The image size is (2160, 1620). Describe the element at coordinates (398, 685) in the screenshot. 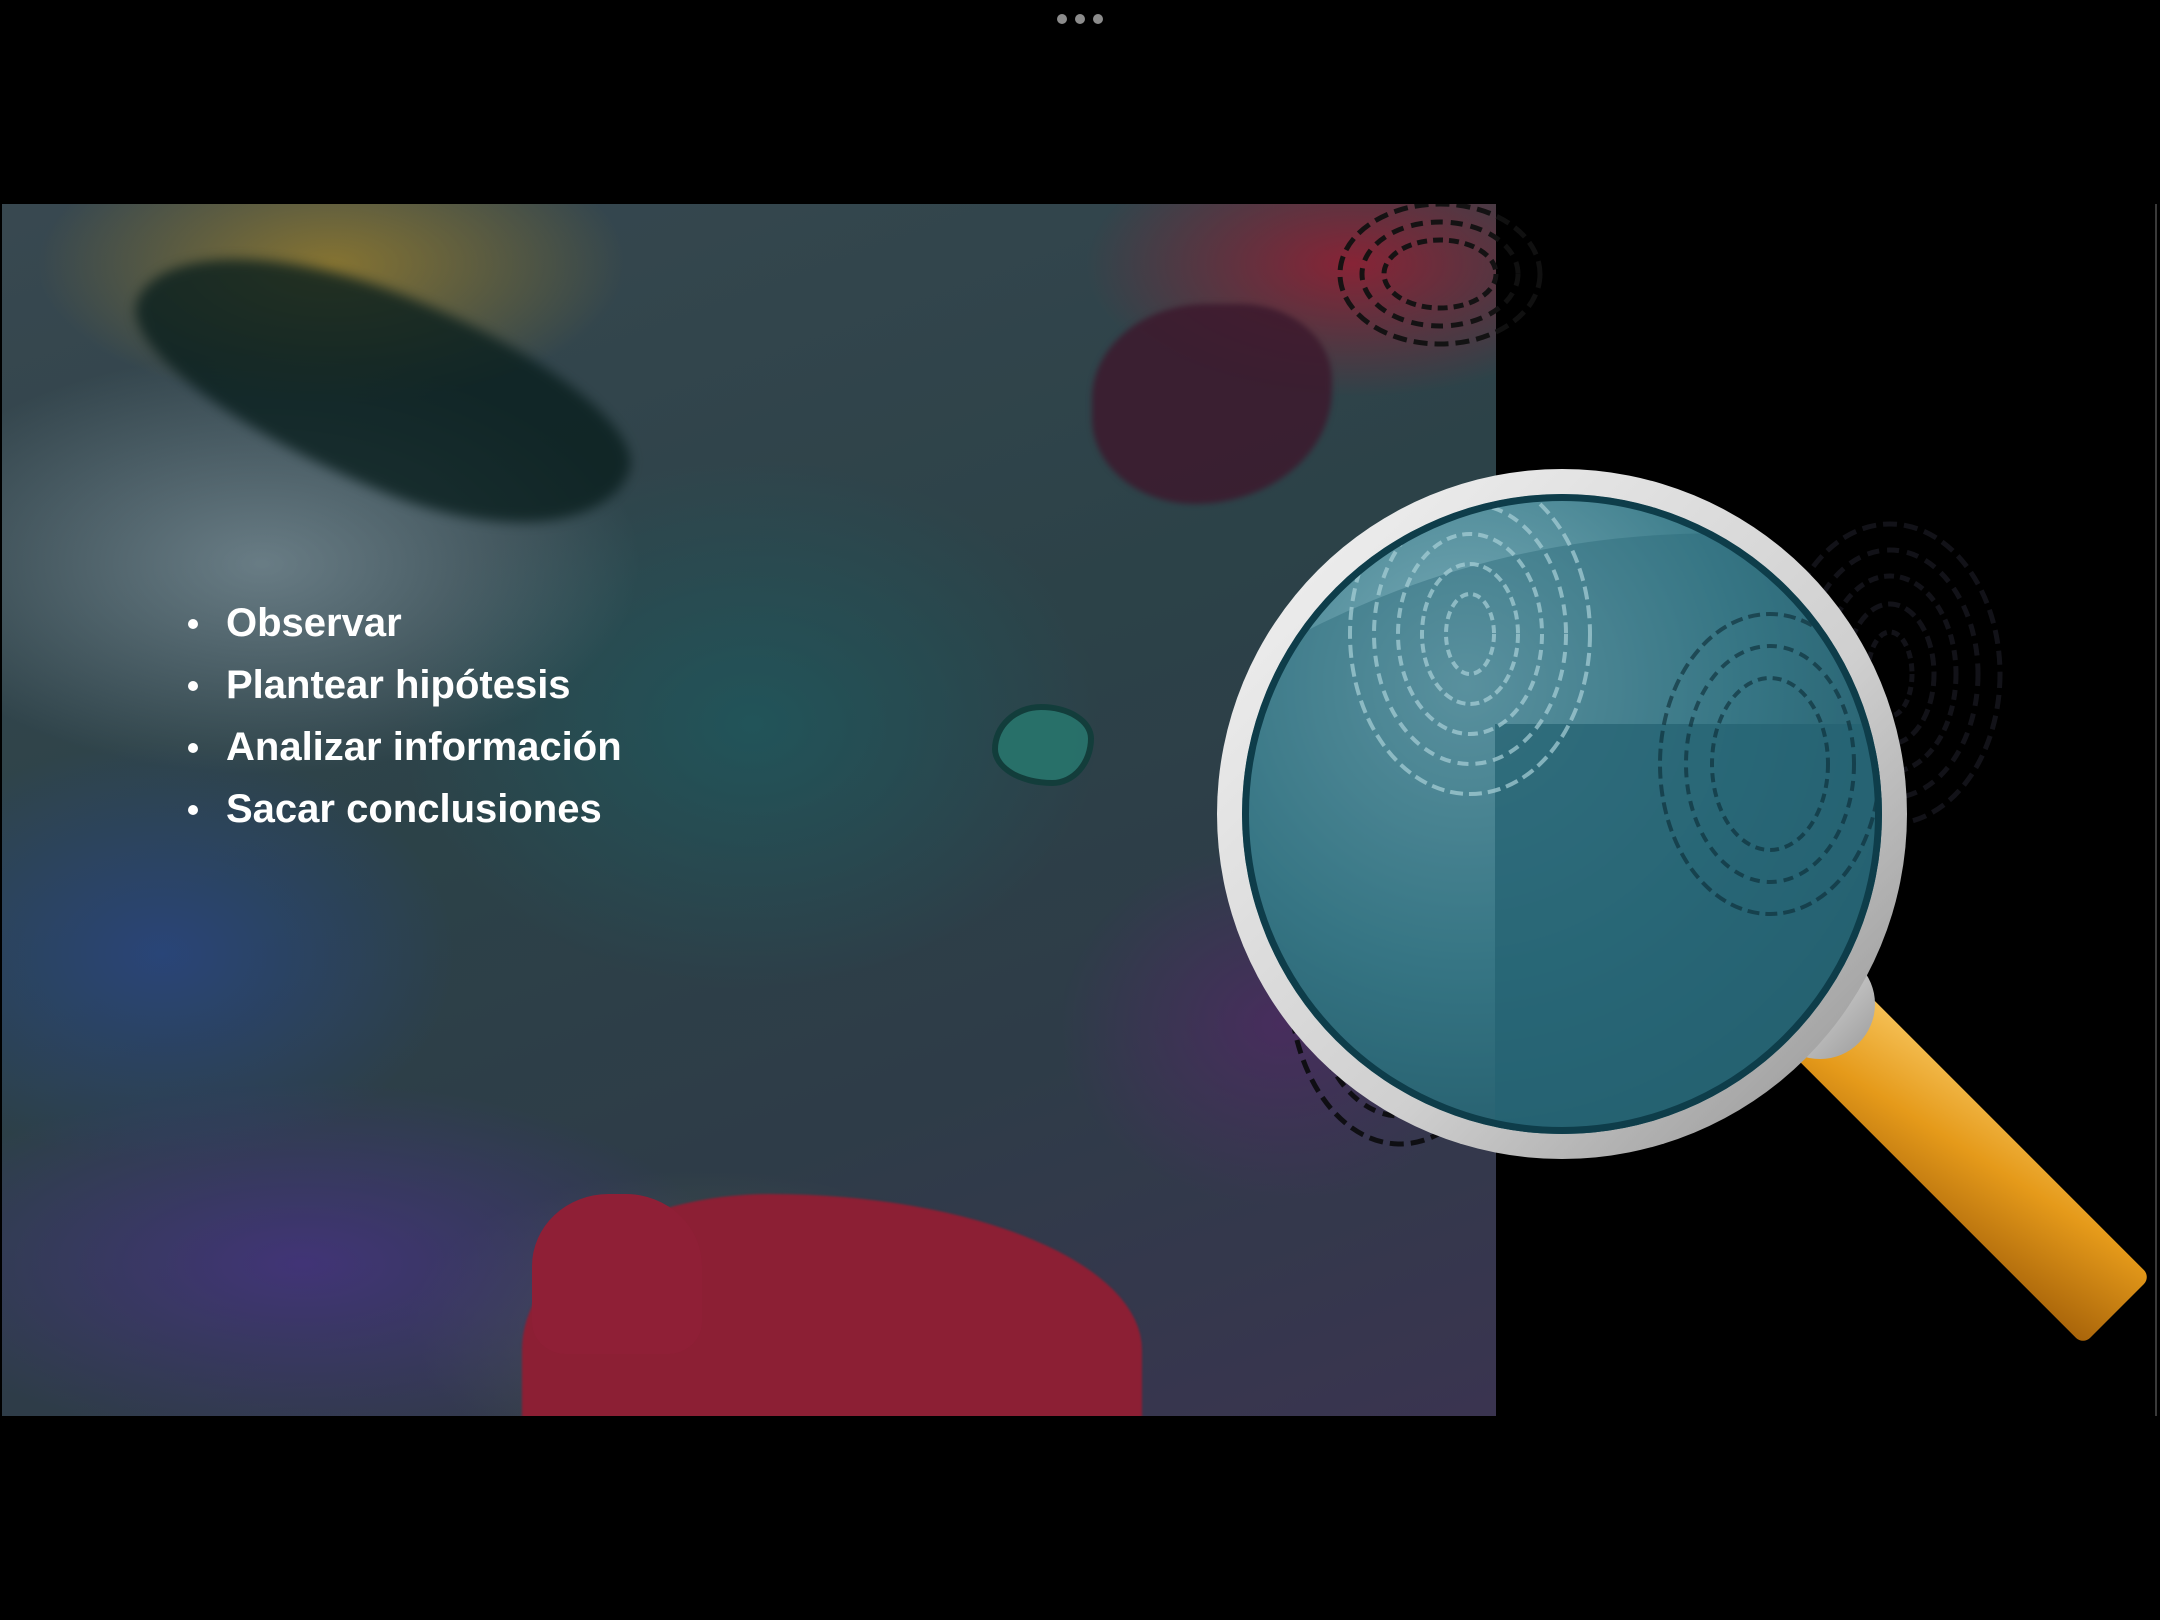

I see `bullet-text: Plantear hipótesis` at that location.